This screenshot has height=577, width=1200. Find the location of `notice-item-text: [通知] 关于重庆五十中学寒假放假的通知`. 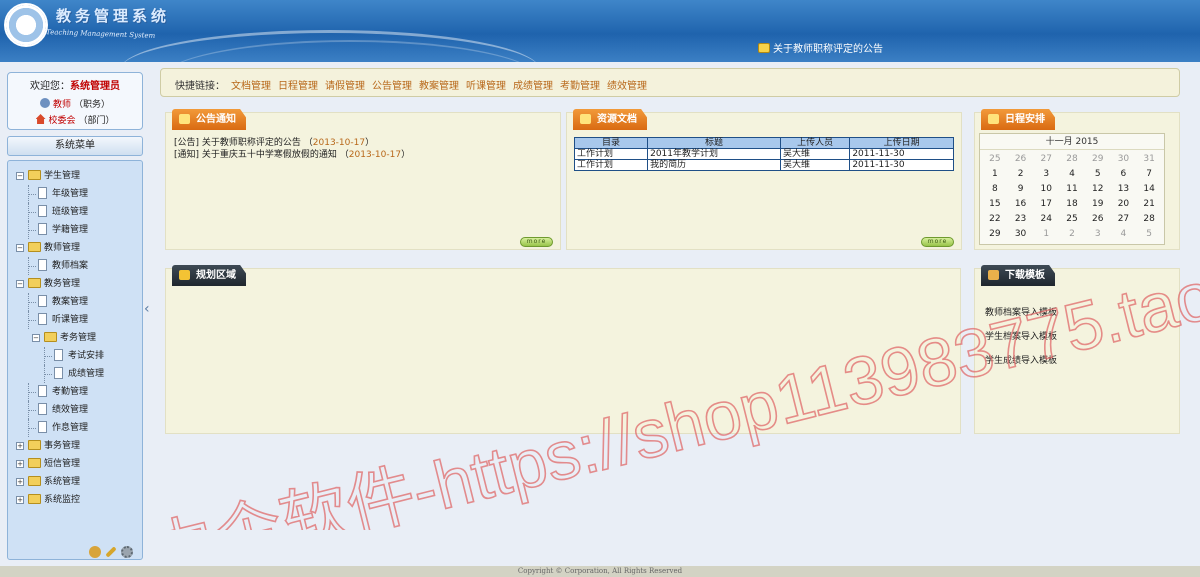

notice-item-text: [通知] 关于重庆五十中学寒假放假的通知 is located at coordinates (255, 155).